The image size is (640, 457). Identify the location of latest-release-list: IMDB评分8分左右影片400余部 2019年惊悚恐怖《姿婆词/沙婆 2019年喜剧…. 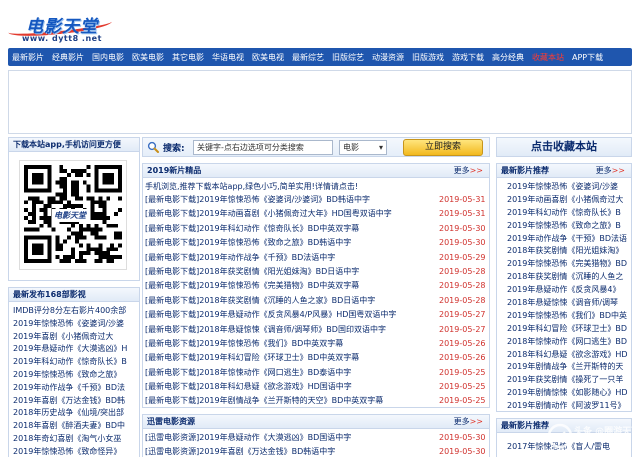
(74, 379).